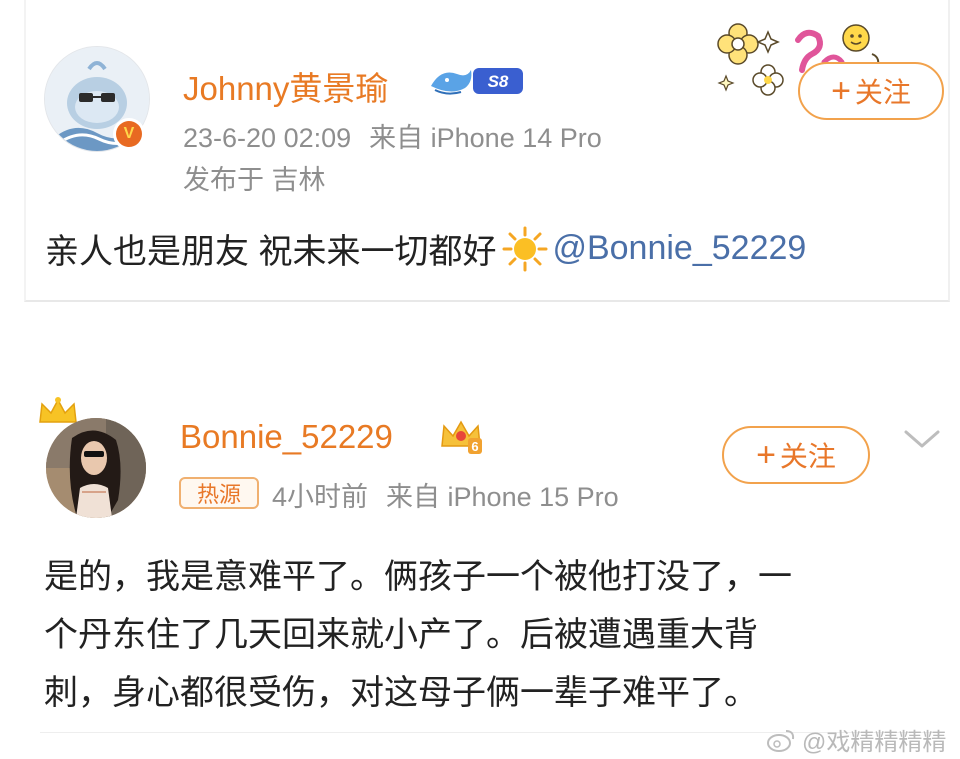 The image size is (960, 759). I want to click on vip-crown-badge-icon: 6, so click(461, 437).